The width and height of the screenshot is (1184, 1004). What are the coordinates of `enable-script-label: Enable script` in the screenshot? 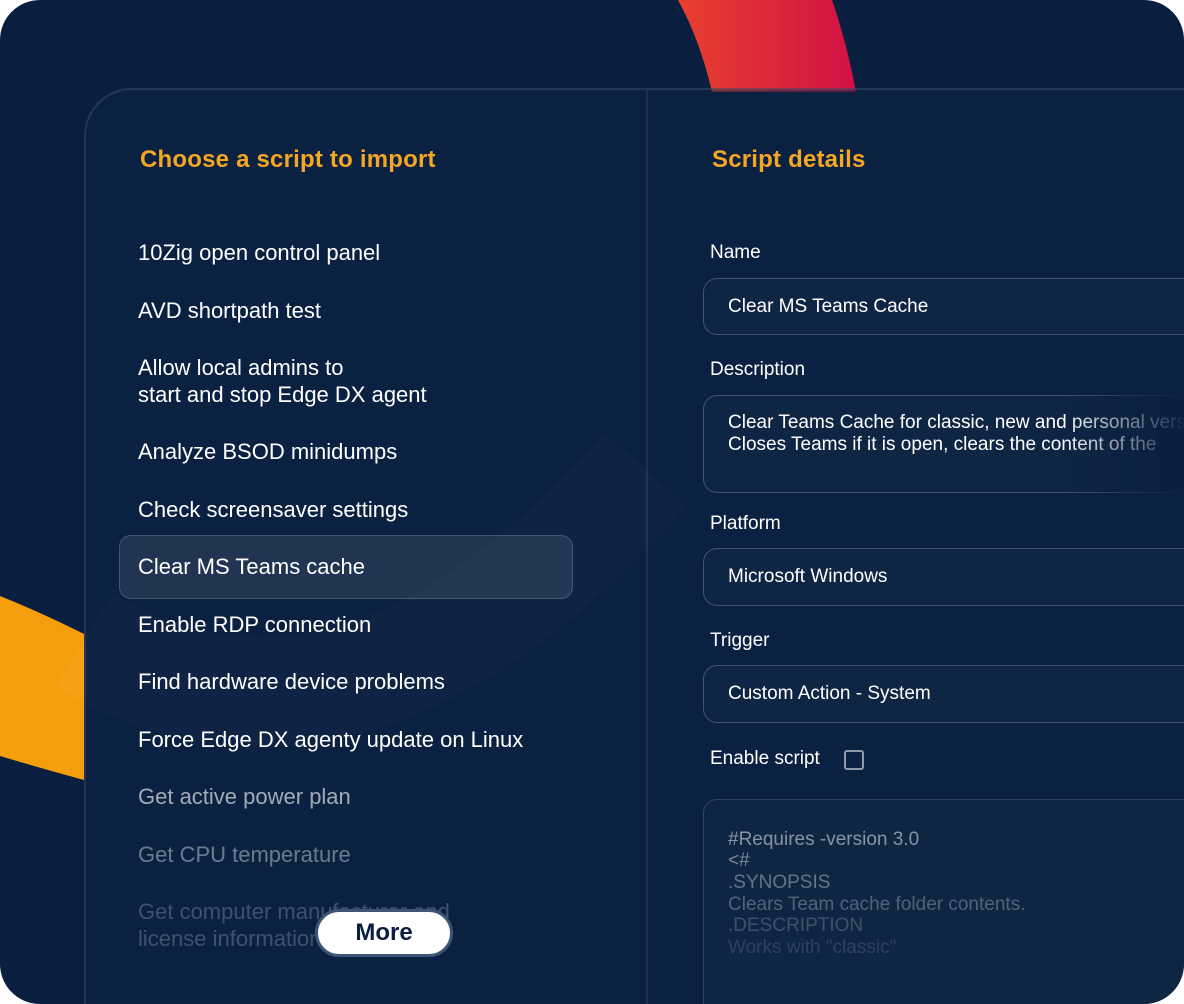 It's located at (765, 758).